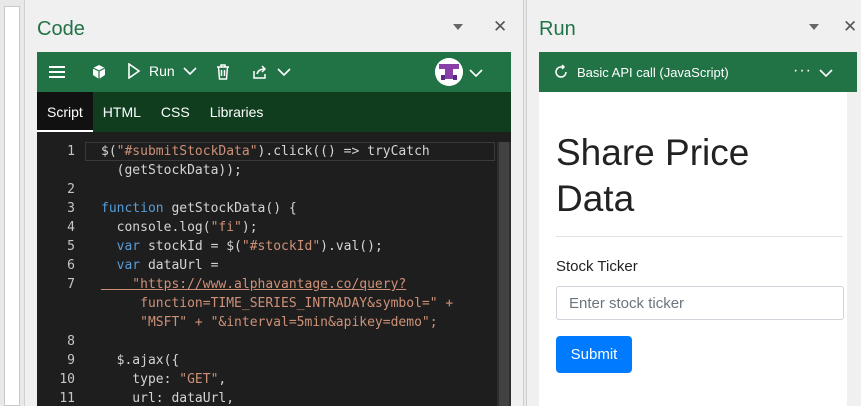  Describe the element at coordinates (71, 284) in the screenshot. I see `line-number: 7` at that location.